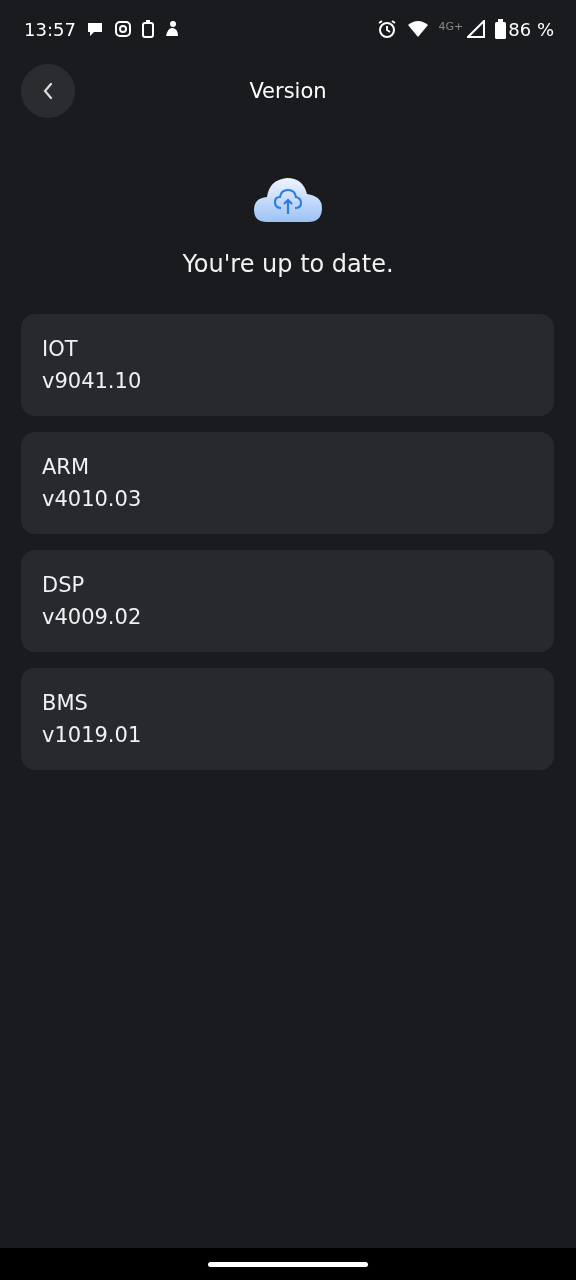  I want to click on wifi-icon, so click(417, 29).